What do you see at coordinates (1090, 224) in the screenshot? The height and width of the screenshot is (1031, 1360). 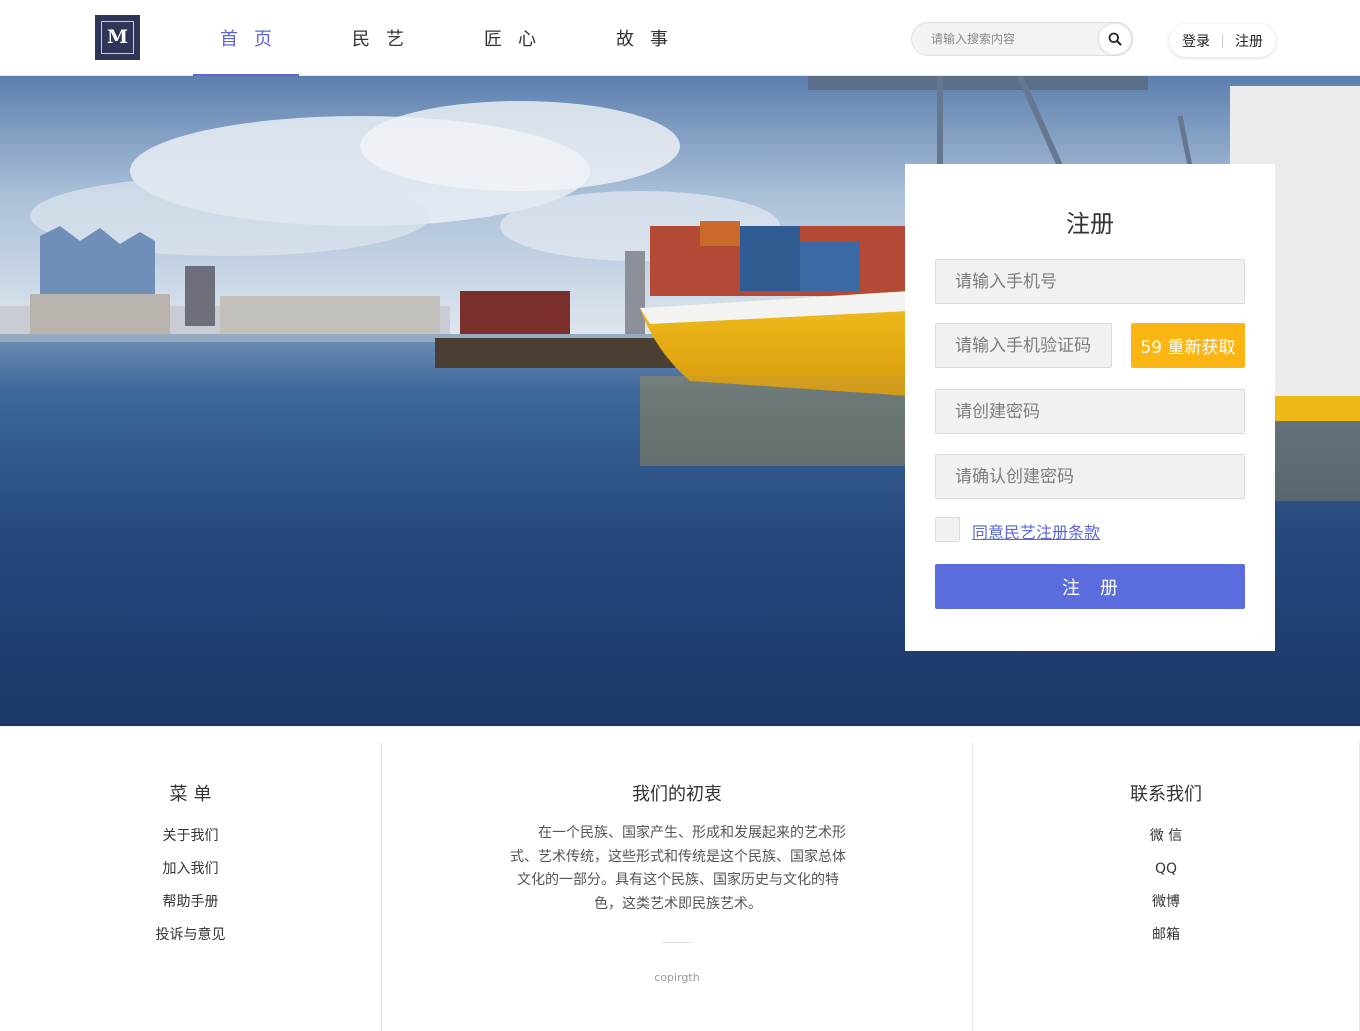 I see `register-title: 注册` at bounding box center [1090, 224].